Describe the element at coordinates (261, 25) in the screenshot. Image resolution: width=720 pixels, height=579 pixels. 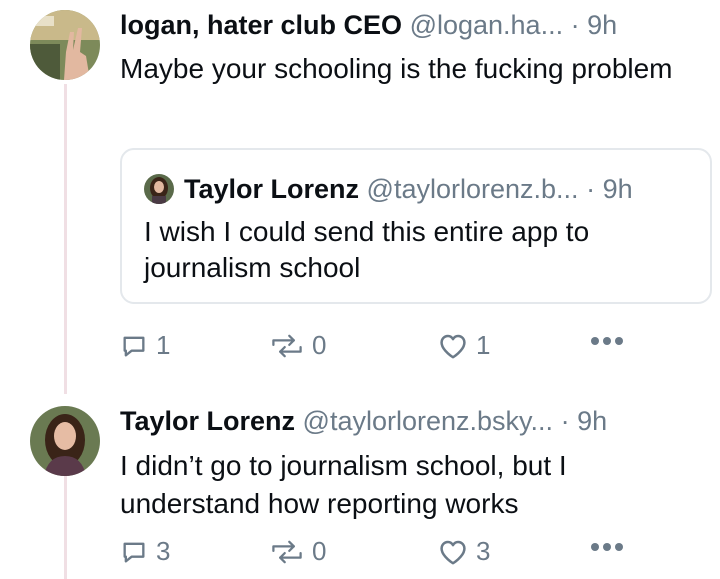
I see `display-name: logan, hater club CEO` at that location.